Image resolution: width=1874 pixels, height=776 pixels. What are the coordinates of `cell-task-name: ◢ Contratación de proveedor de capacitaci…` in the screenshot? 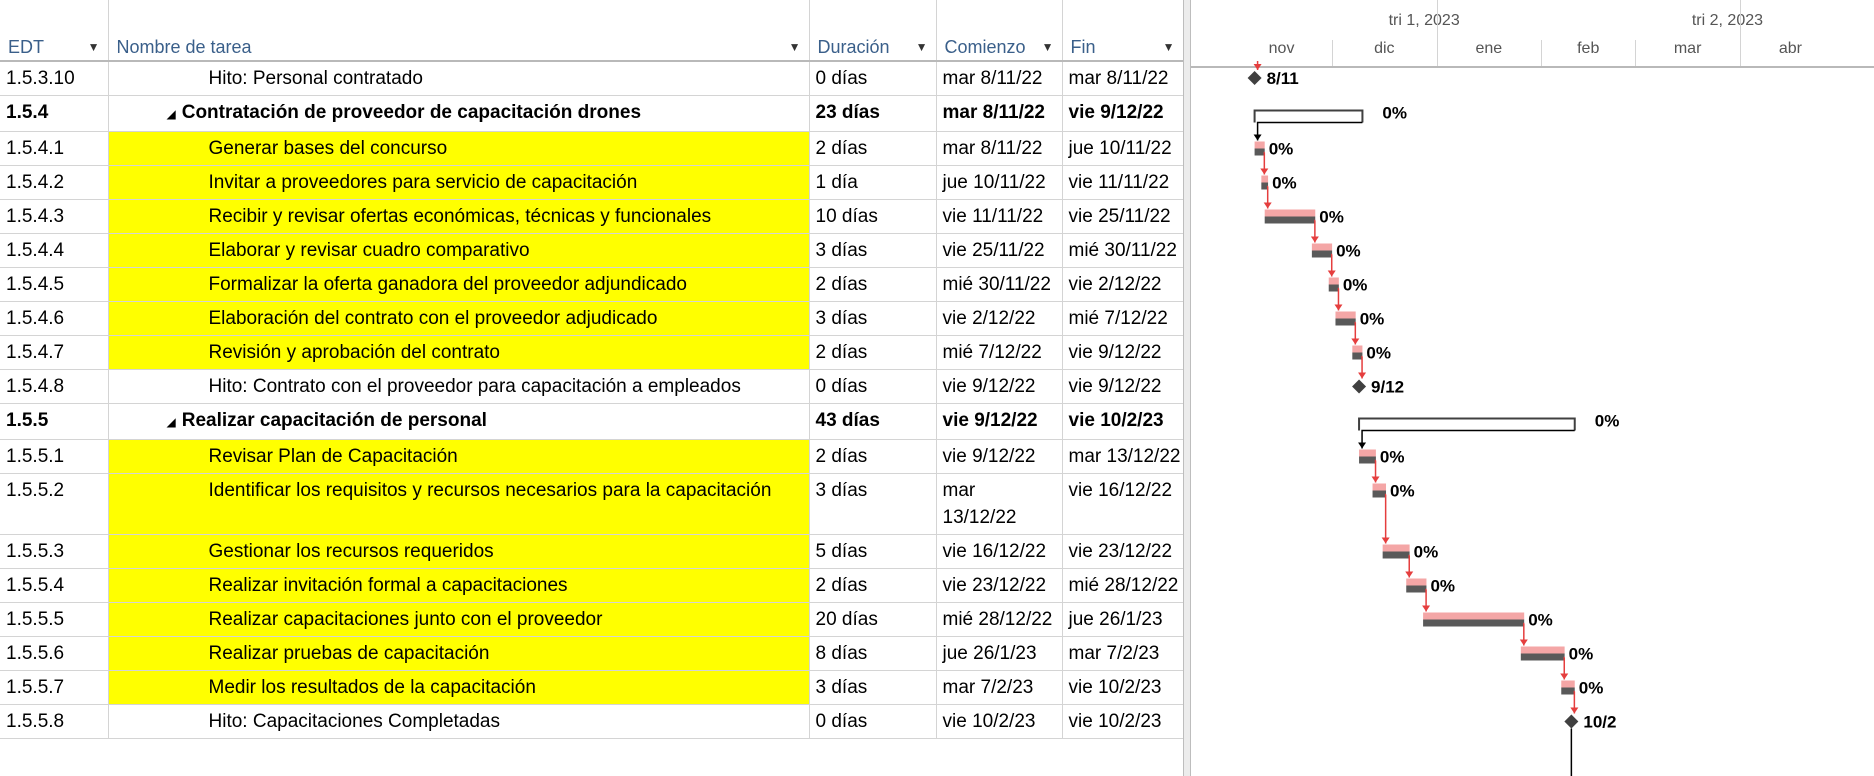 It's located at (459, 113).